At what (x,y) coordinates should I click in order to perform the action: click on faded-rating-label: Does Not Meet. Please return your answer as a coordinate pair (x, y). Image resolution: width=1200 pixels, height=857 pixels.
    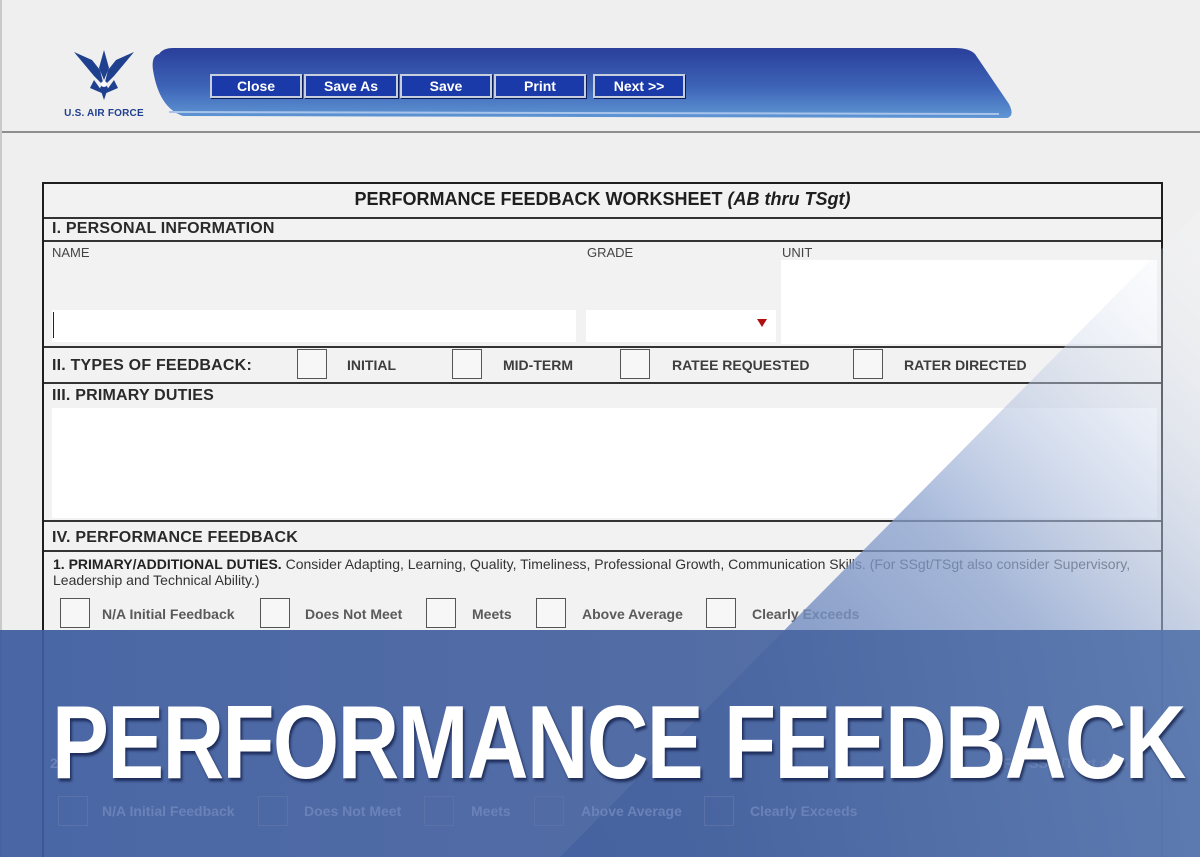
    Looking at the image, I should click on (353, 811).